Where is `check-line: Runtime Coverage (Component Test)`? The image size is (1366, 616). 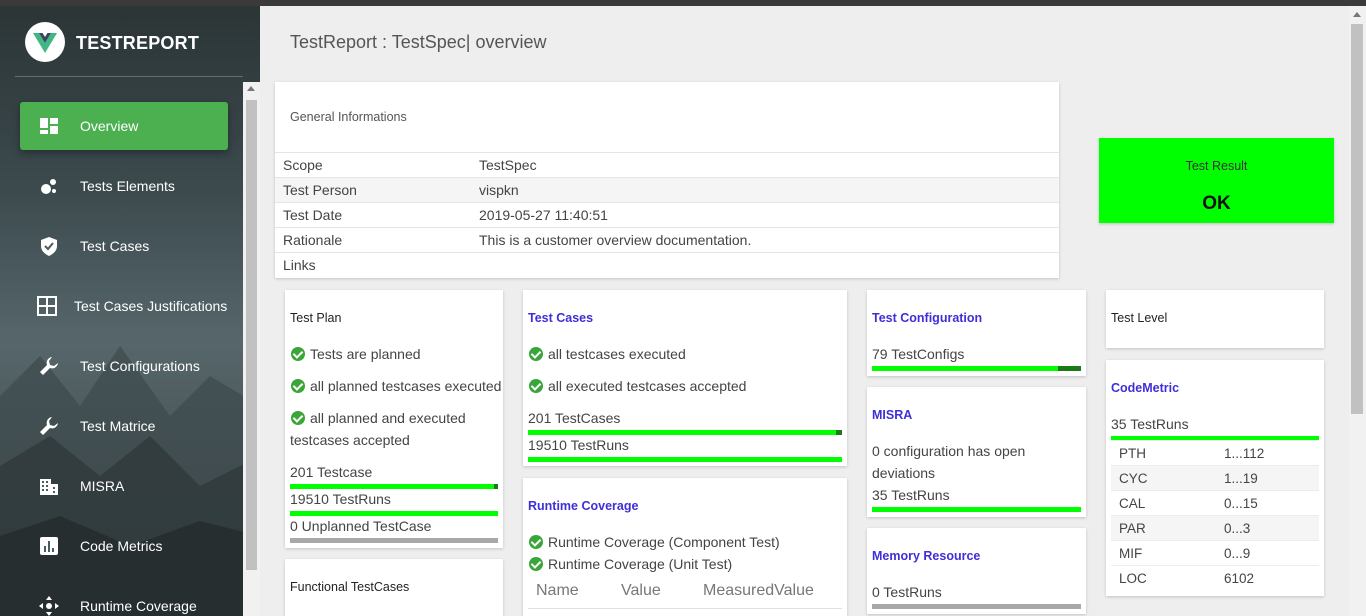
check-line: Runtime Coverage (Component Test) is located at coordinates (654, 542).